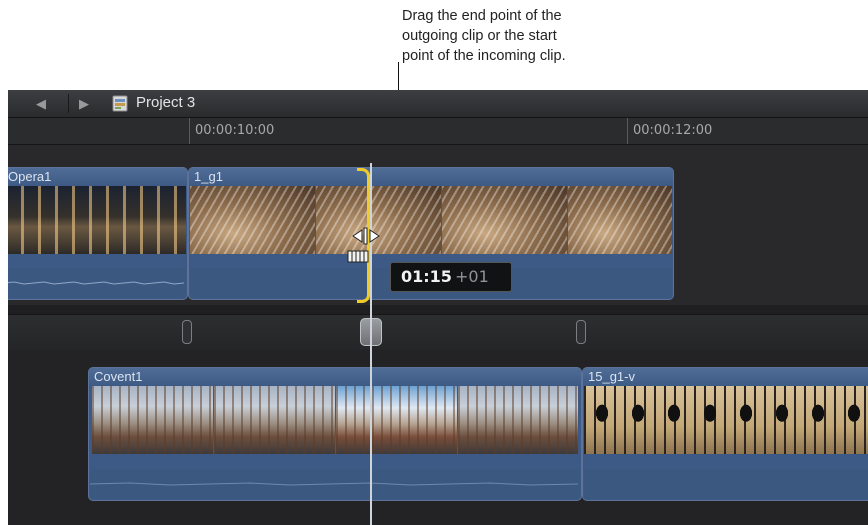 The image size is (868, 525). What do you see at coordinates (438, 104) in the screenshot?
I see `timeline-header: ◀ ▶ Project 3` at bounding box center [438, 104].